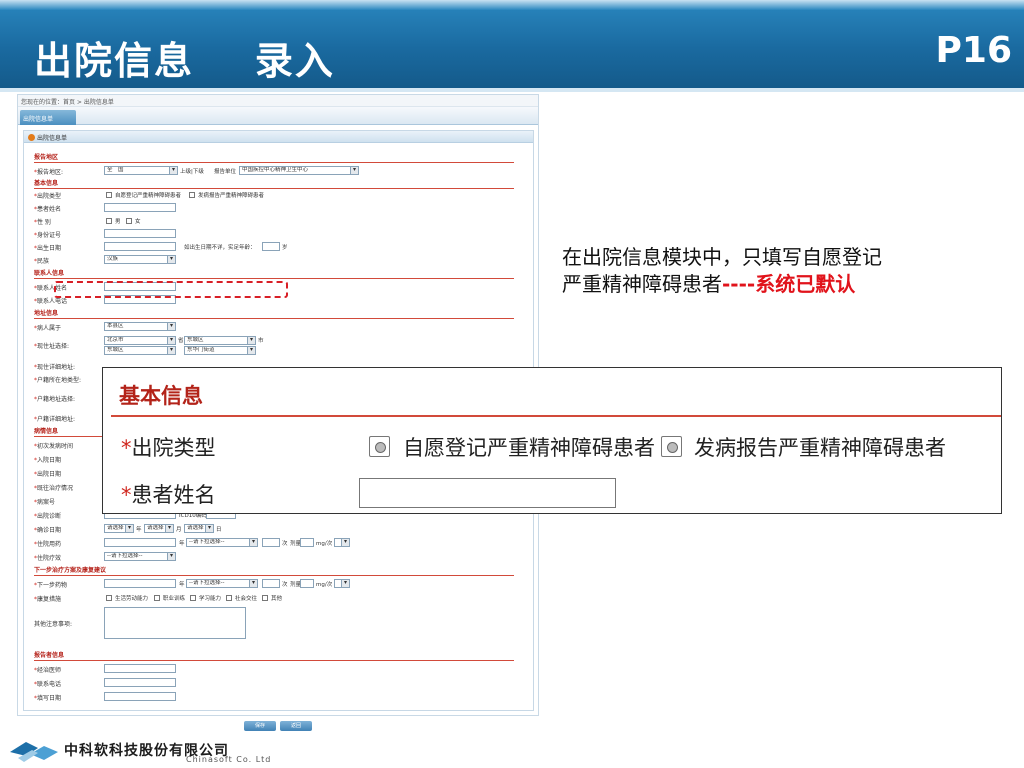 The height and width of the screenshot is (768, 1024). Describe the element at coordinates (129, 221) in the screenshot. I see `female-radio` at that location.